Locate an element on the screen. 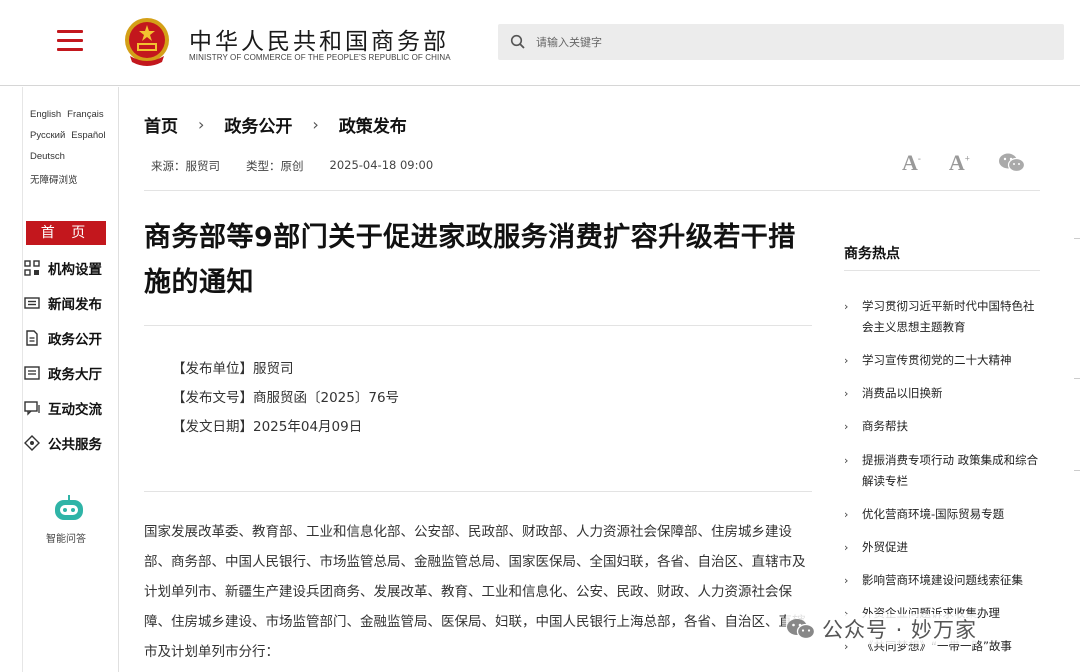 The image size is (1080, 672). issuer-info: 【发布单位】服贸司 is located at coordinates (233, 369).